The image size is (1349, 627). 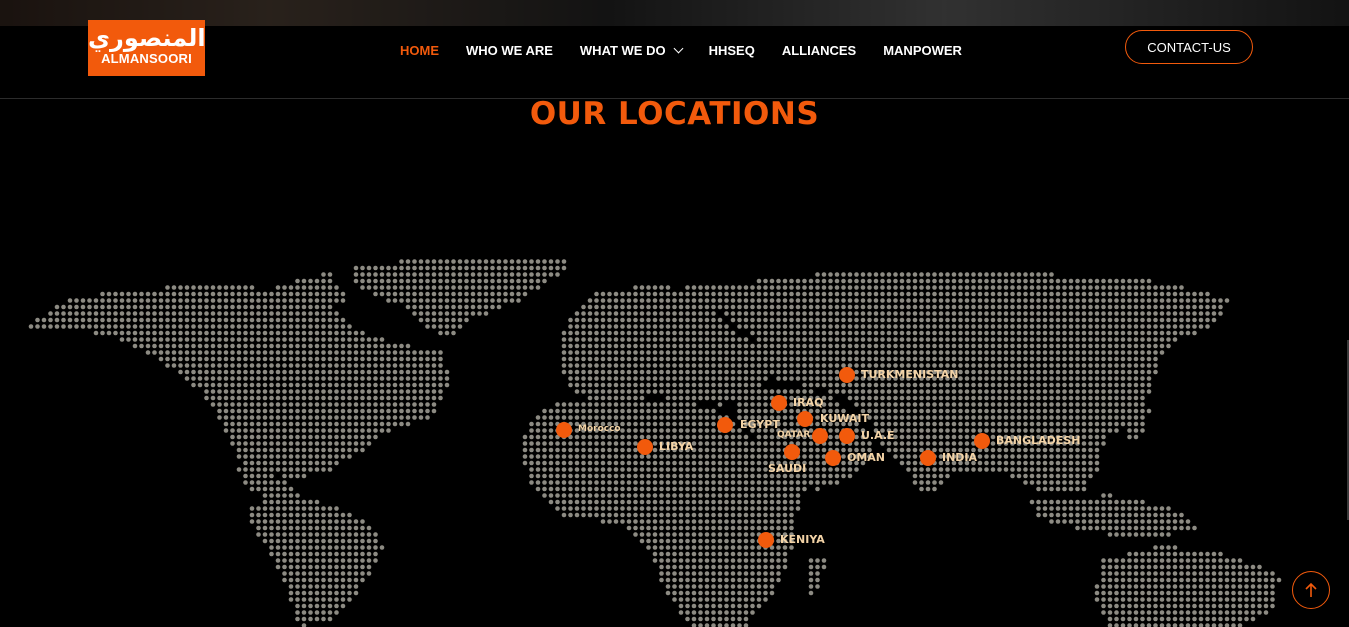 What do you see at coordinates (819, 50) in the screenshot?
I see `nav-alliances: ALLIANCES` at bounding box center [819, 50].